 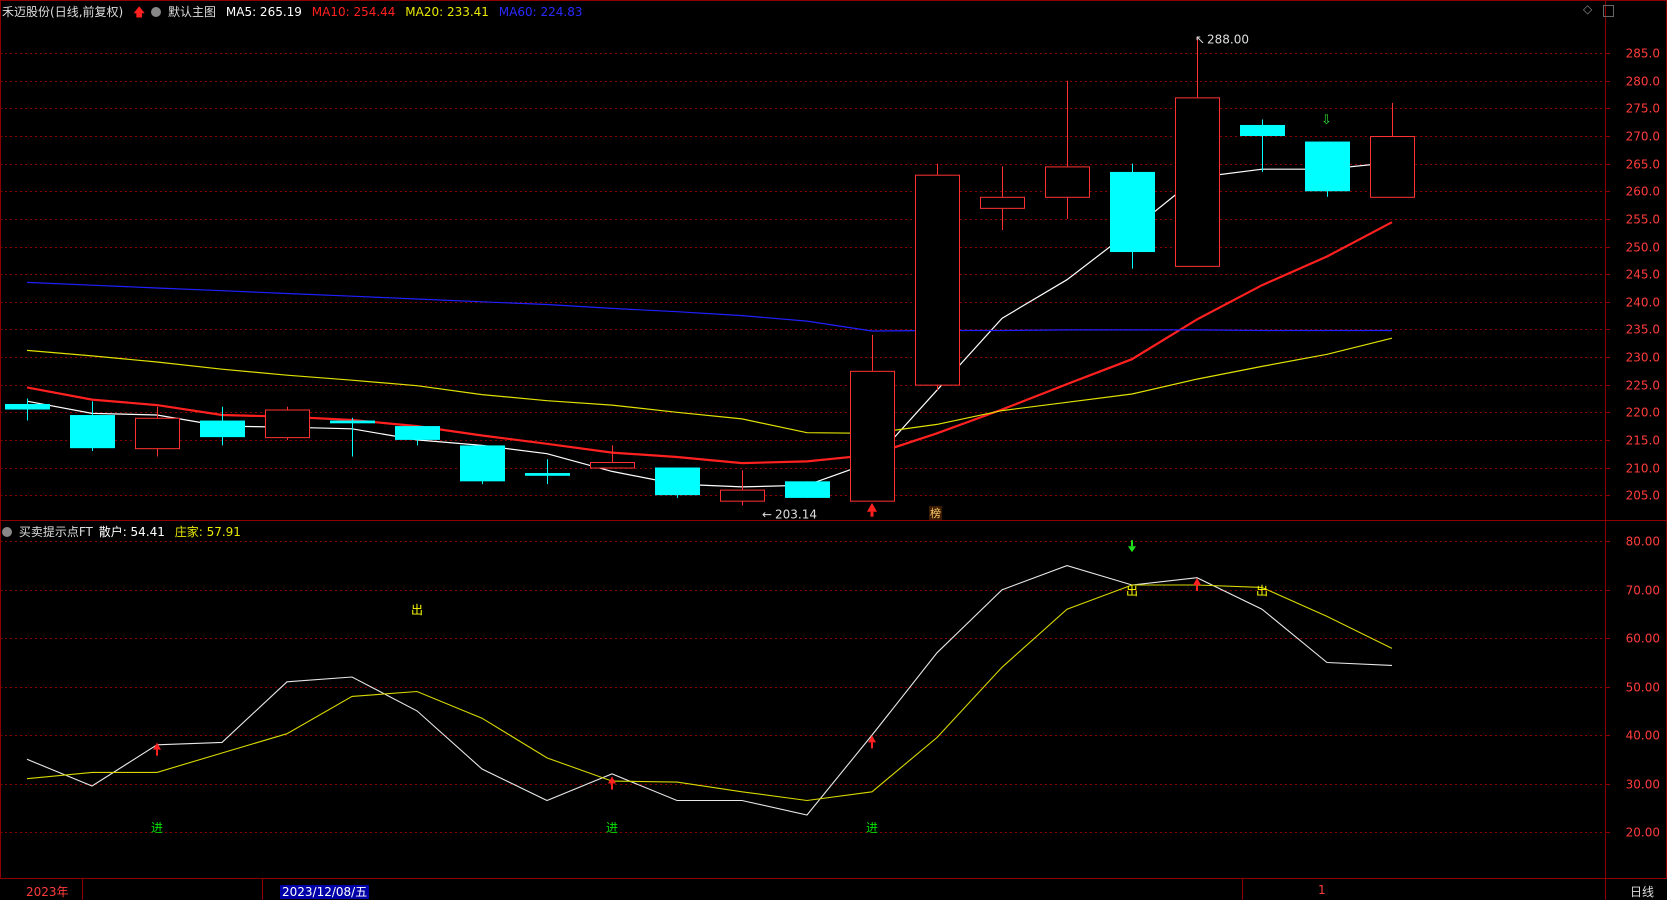 I want to click on rank-badge: 榜, so click(x=935, y=513).